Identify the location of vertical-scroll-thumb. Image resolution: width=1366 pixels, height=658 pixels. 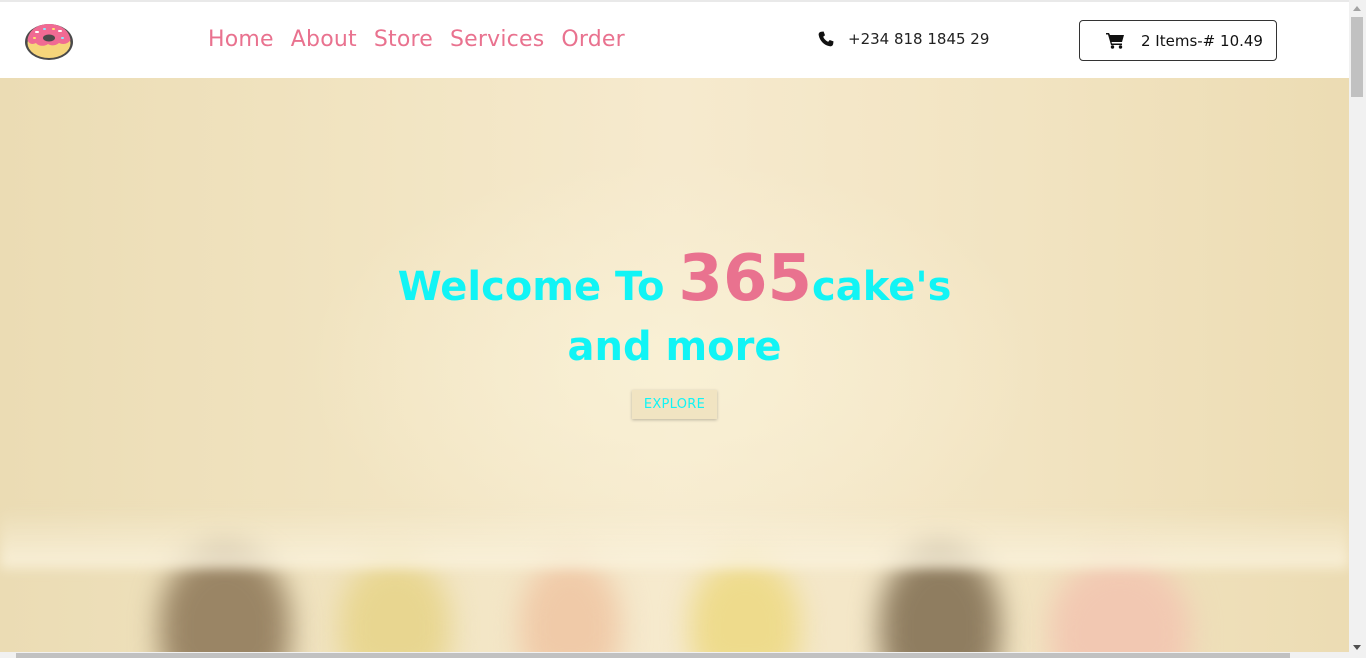
(1357, 57).